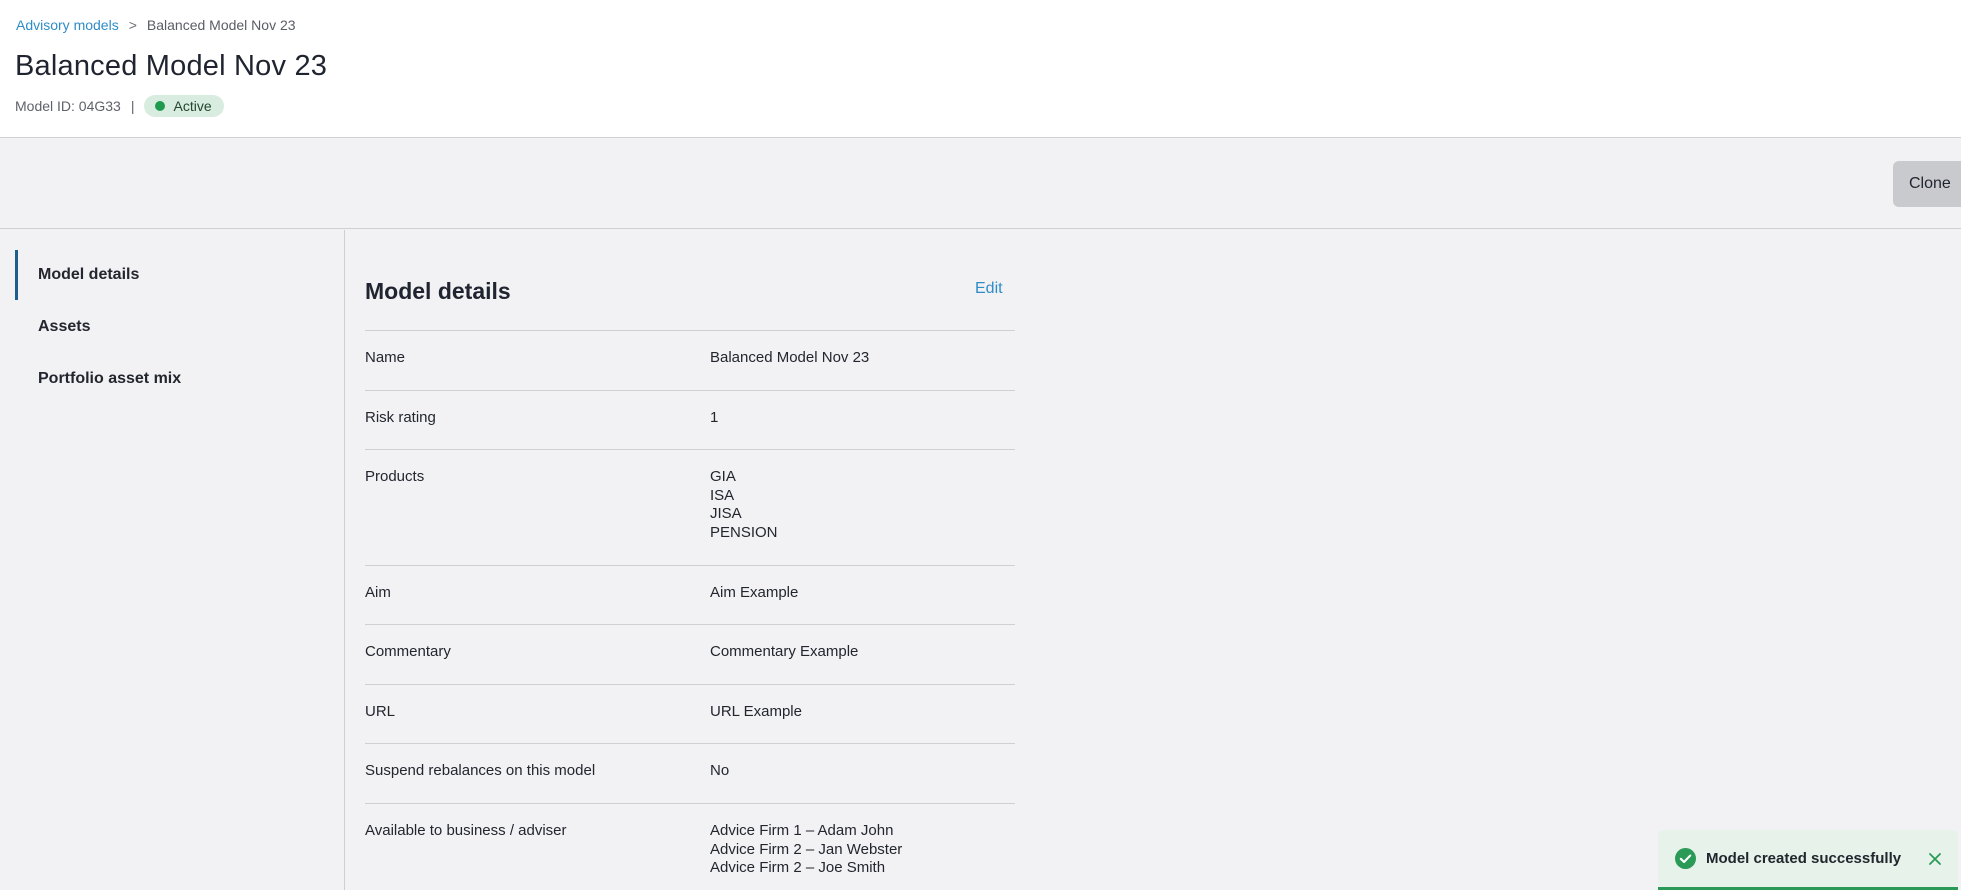 The width and height of the screenshot is (1961, 890). I want to click on success-toast: Model created successfully, so click(1808, 860).